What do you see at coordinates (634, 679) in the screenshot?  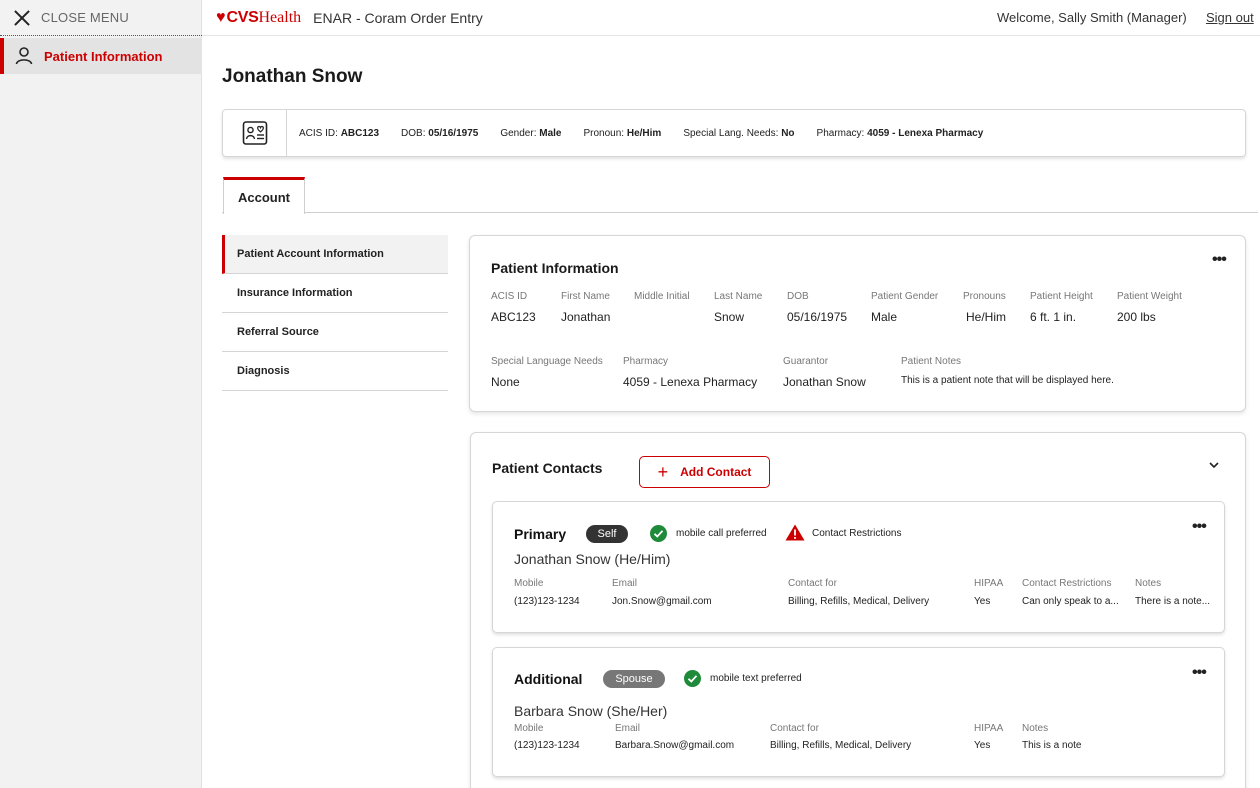 I see `relation-badge: Spouse` at bounding box center [634, 679].